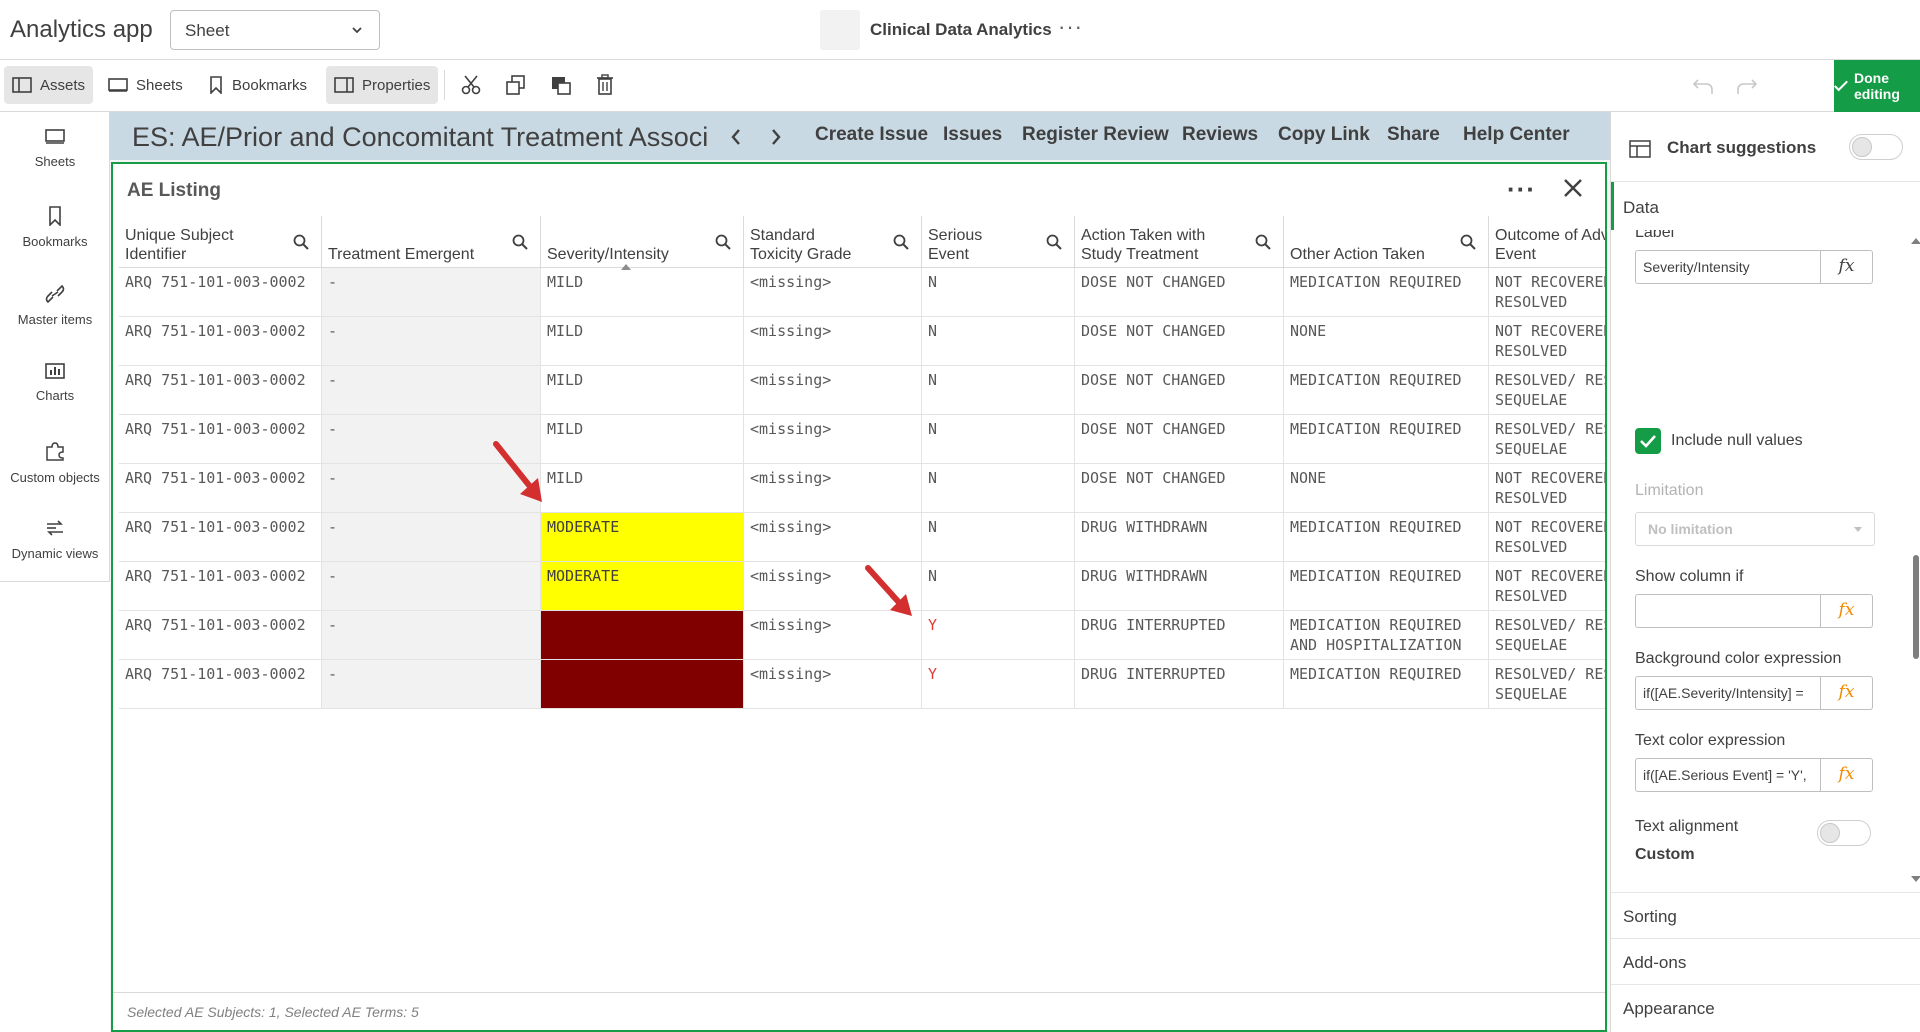 The image size is (1920, 1032). What do you see at coordinates (1220, 135) in the screenshot?
I see `reviews-link: Reviews` at bounding box center [1220, 135].